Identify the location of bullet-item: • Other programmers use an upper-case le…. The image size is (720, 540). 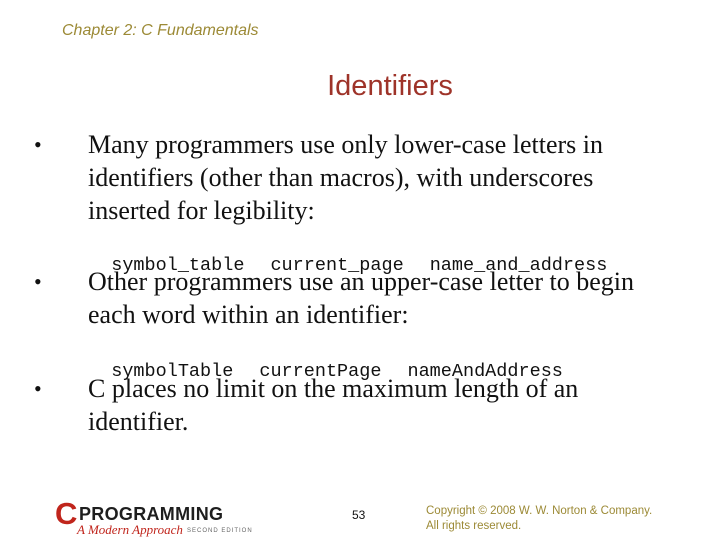
(354, 298).